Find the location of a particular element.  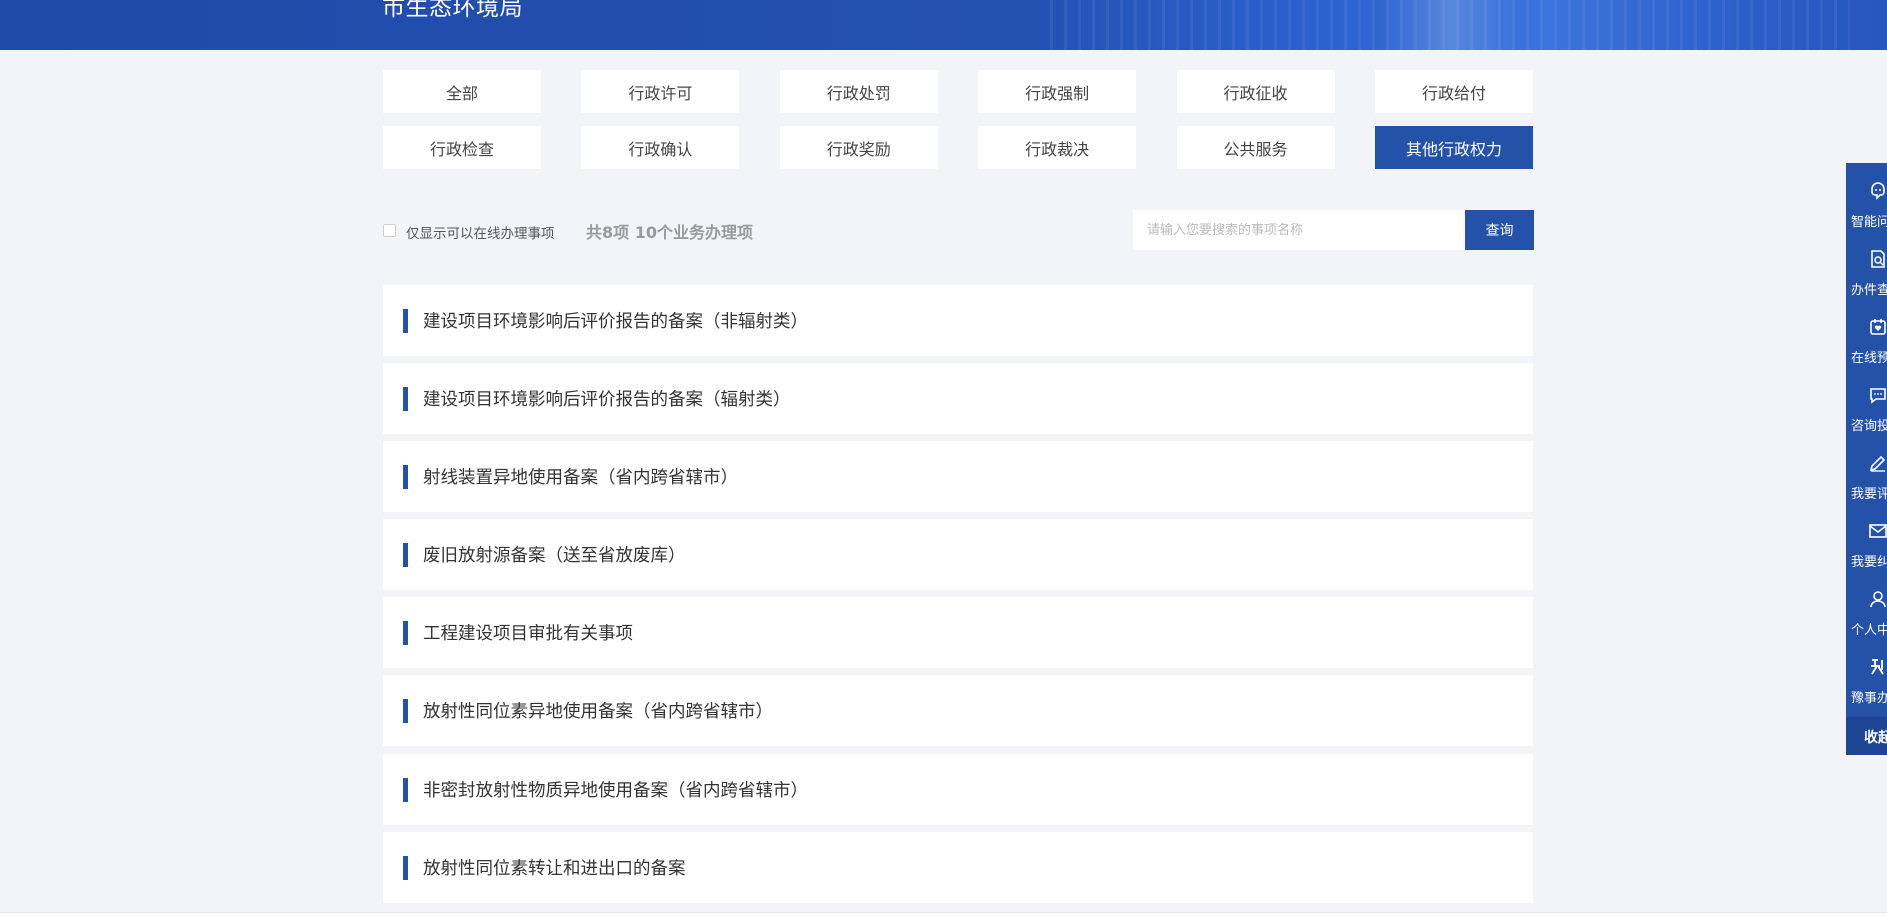

floating-sidebar: 智能问 办件查 在线预 咨询投 我要评 我要纠 个人中 豫事办 收起 is located at coordinates (1866, 459).